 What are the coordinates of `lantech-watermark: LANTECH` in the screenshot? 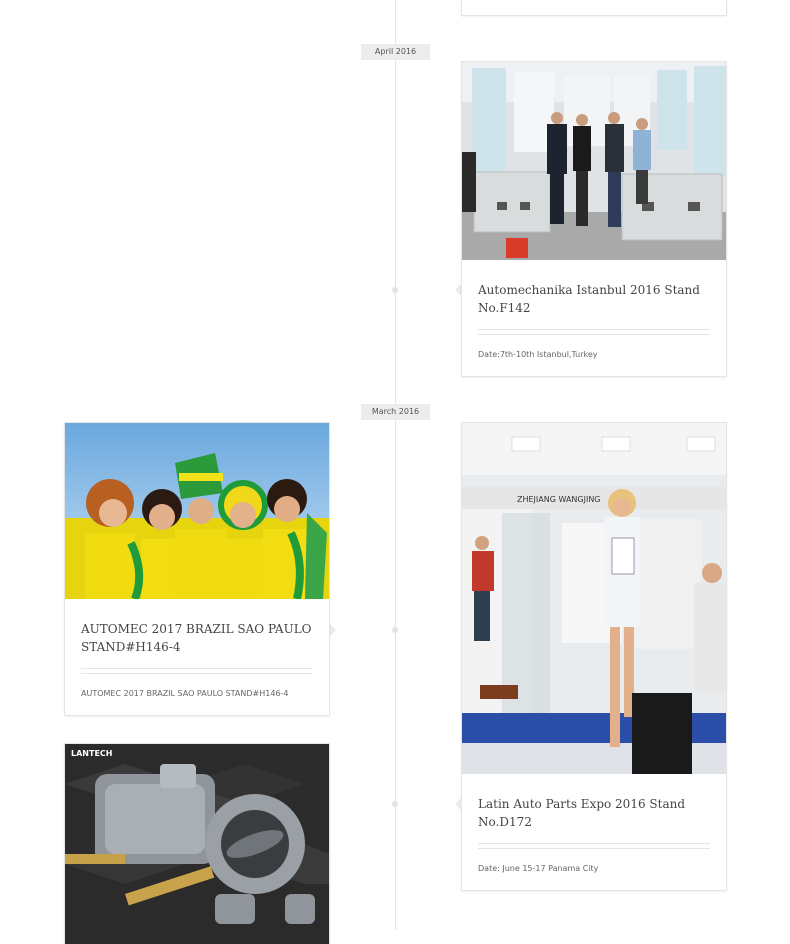 It's located at (91, 753).